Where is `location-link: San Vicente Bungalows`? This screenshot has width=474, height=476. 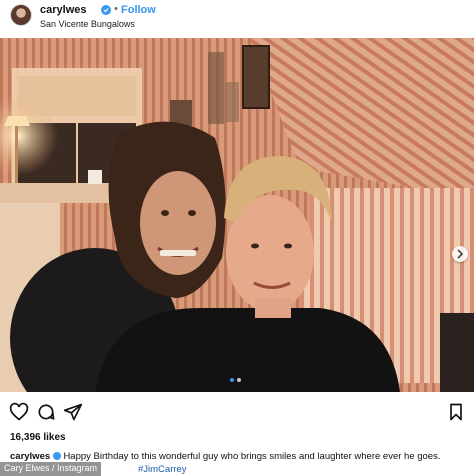 location-link: San Vicente Bungalows is located at coordinates (87, 24).